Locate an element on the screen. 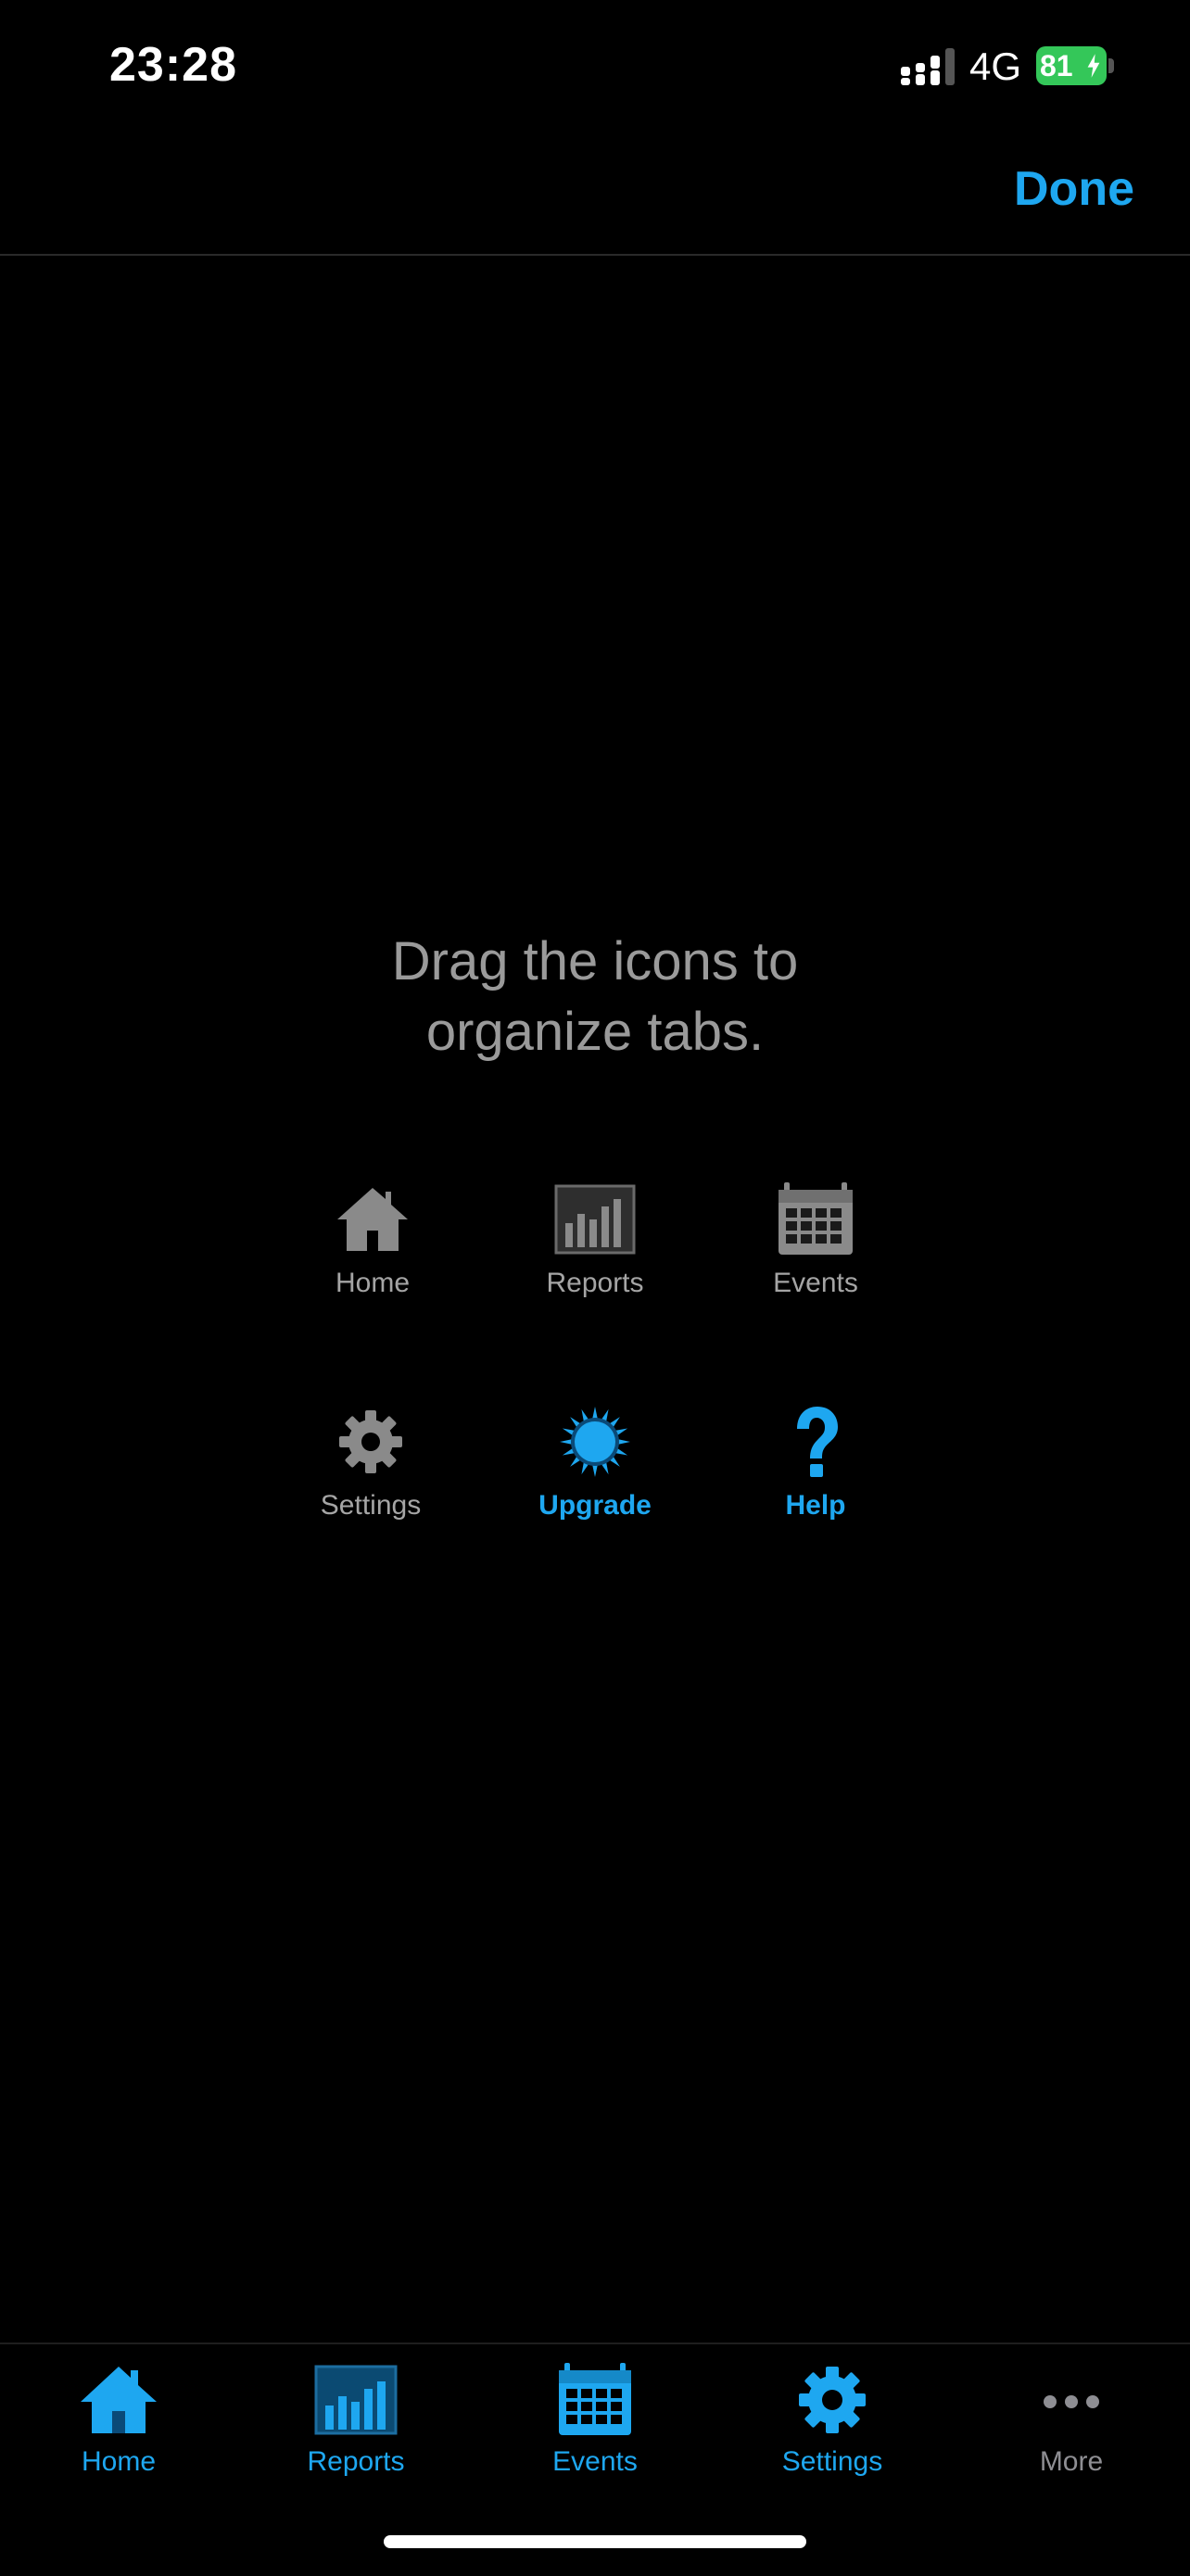  tab-label: Events is located at coordinates (595, 2461).